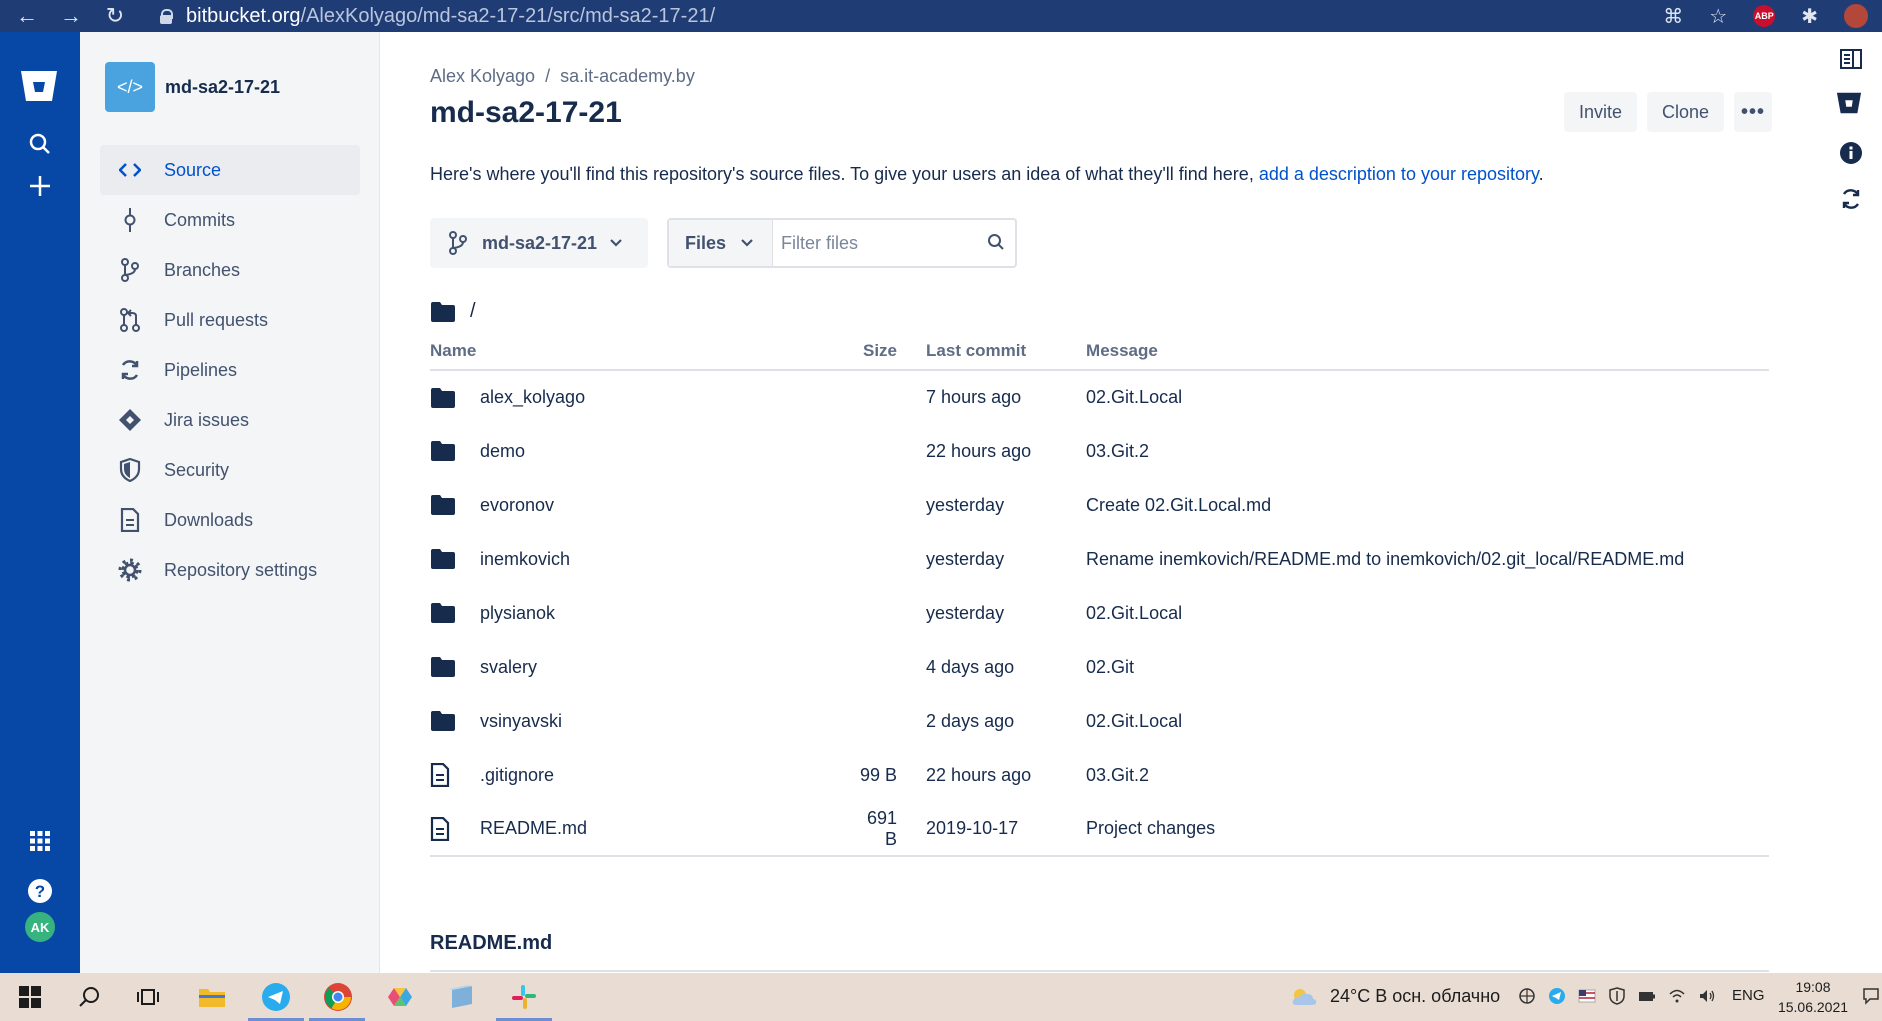 The image size is (1882, 1021). I want to click on network-share-icon, so click(1527, 996).